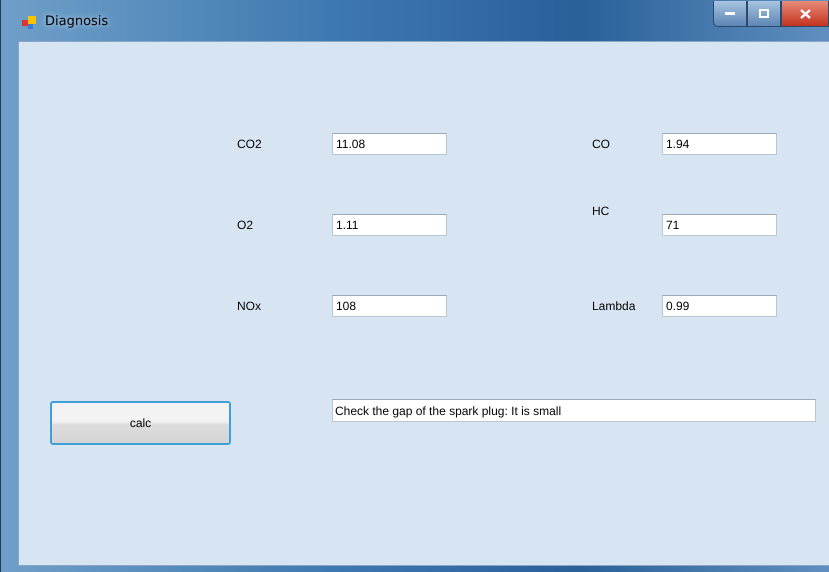 The height and width of the screenshot is (572, 829). What do you see at coordinates (719, 306) in the screenshot?
I see `input-field: 0.99` at bounding box center [719, 306].